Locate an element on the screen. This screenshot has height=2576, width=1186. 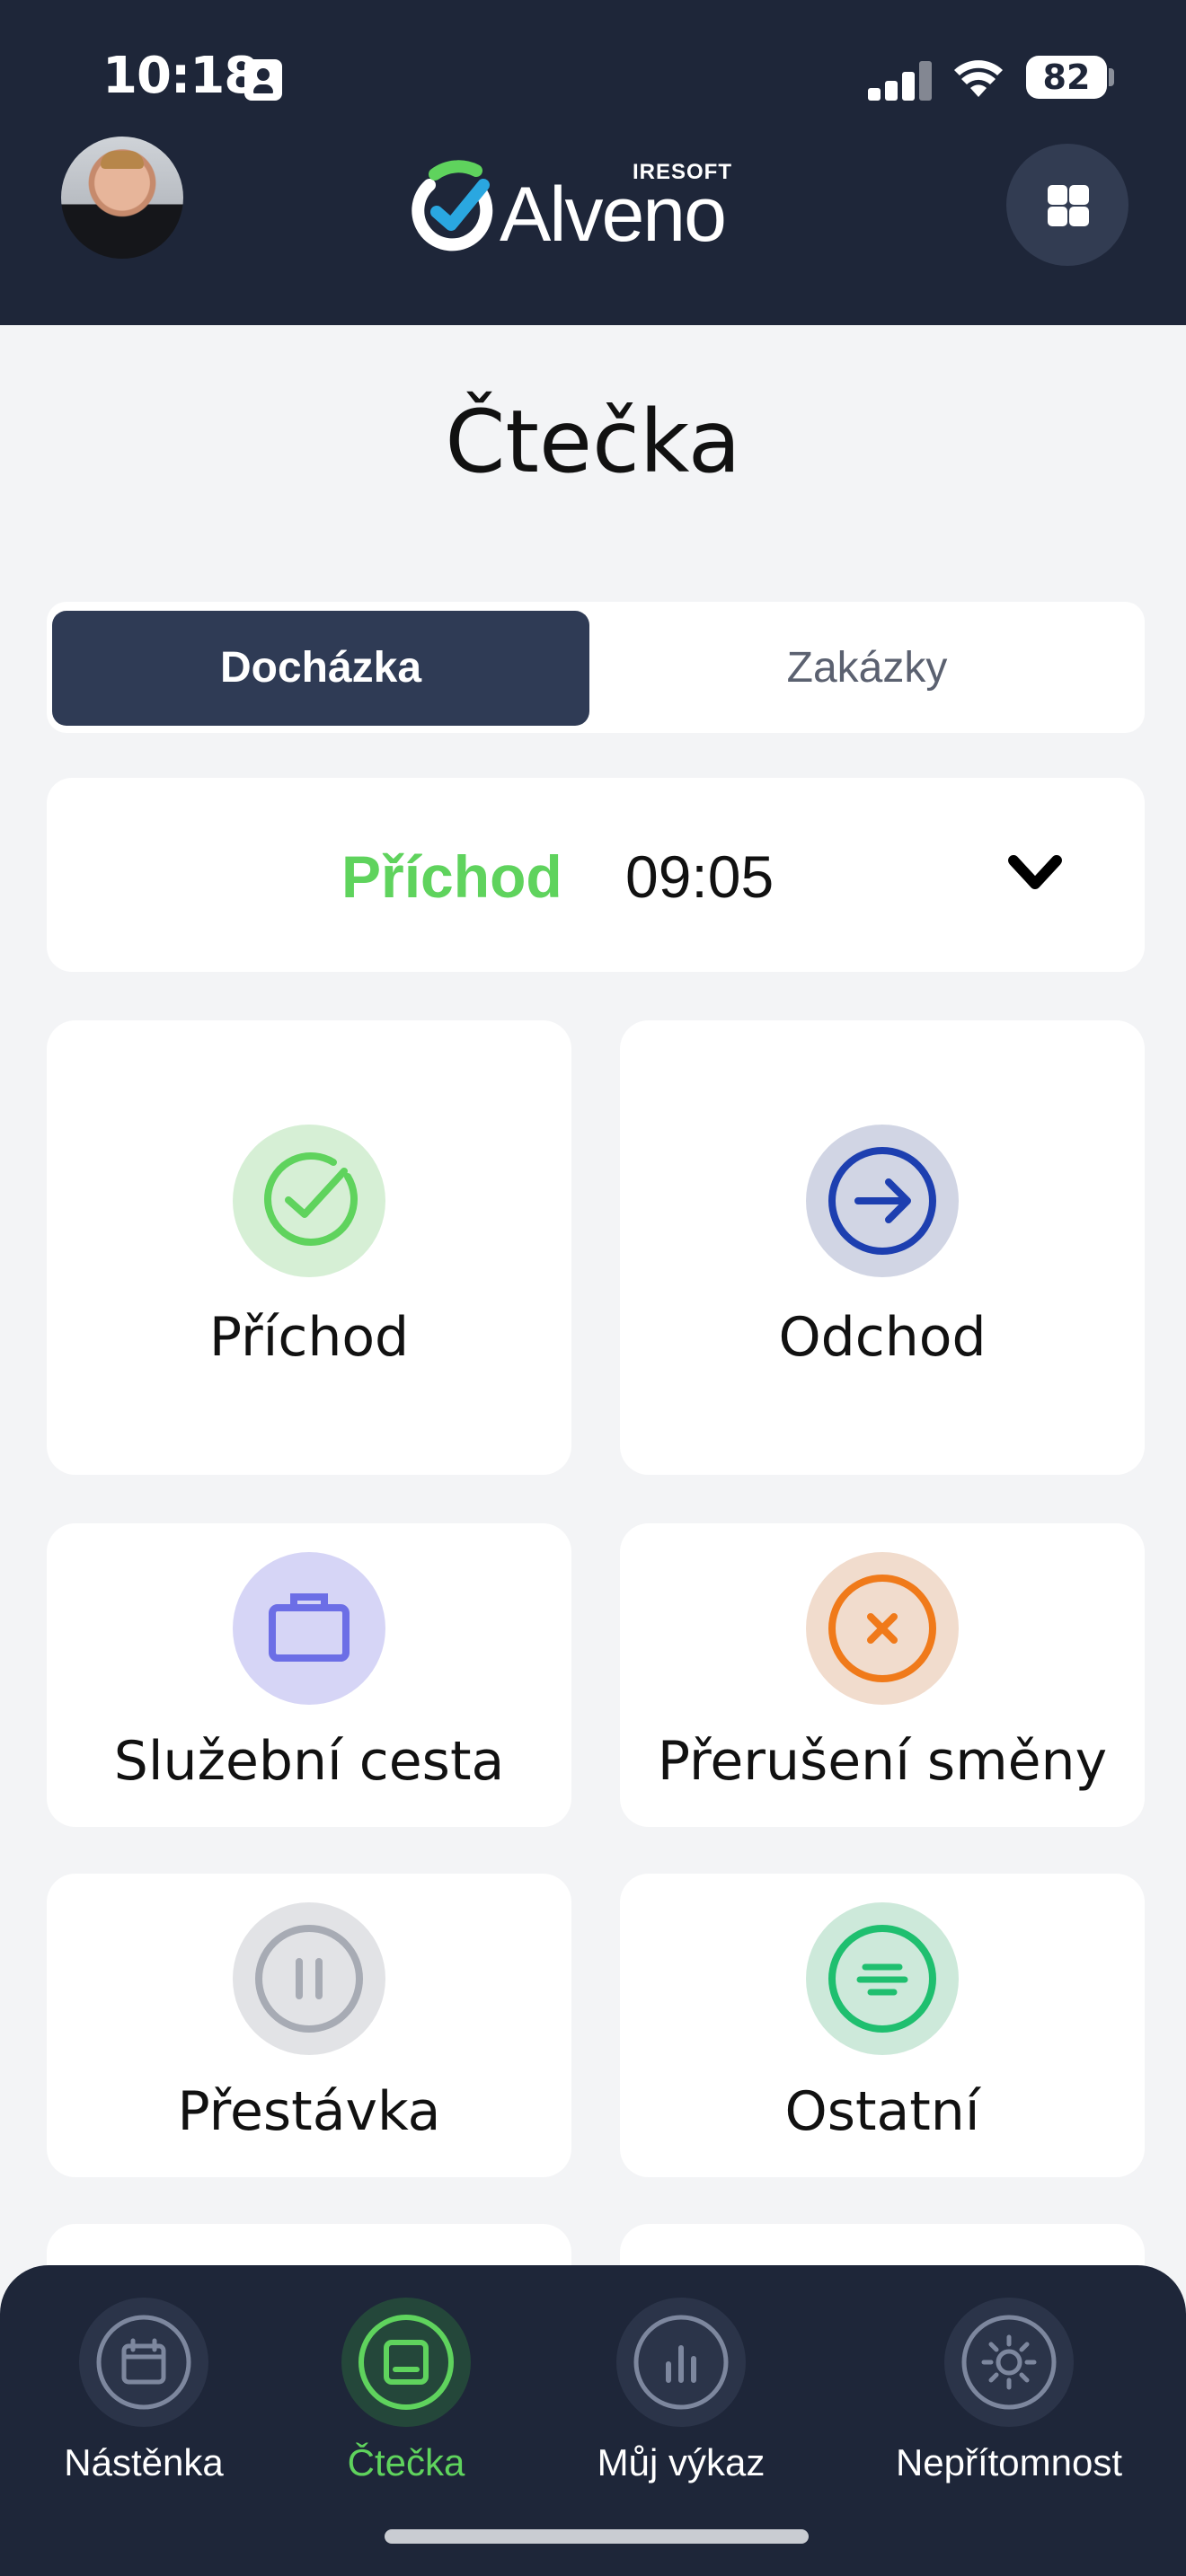
calendar-icon-svg is located at coordinates (143, 2362).